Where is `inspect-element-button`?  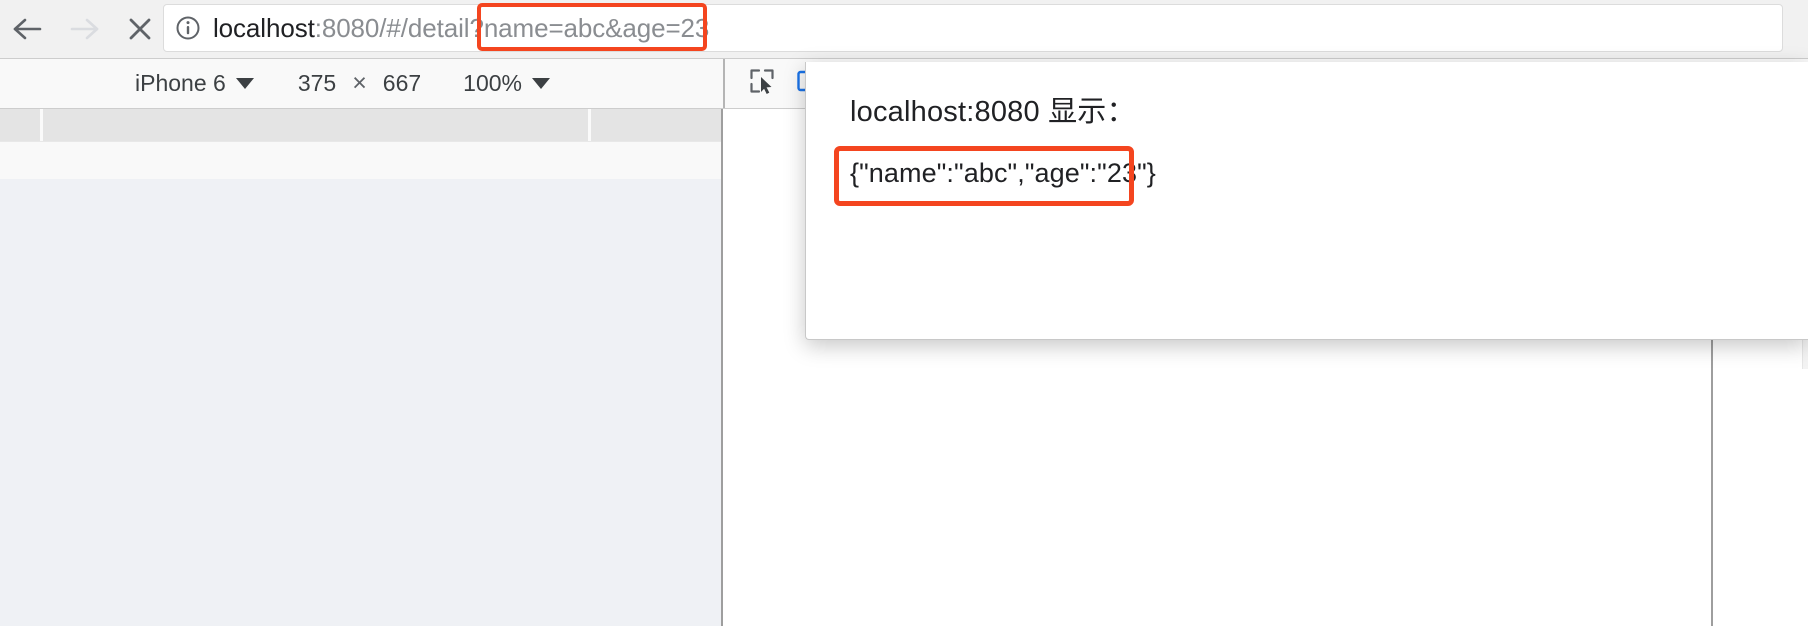 inspect-element-button is located at coordinates (762, 84).